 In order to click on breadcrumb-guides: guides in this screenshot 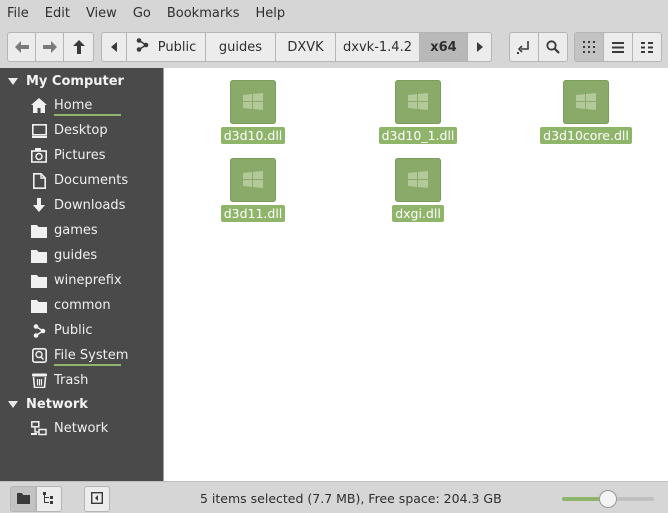, I will do `click(240, 47)`.